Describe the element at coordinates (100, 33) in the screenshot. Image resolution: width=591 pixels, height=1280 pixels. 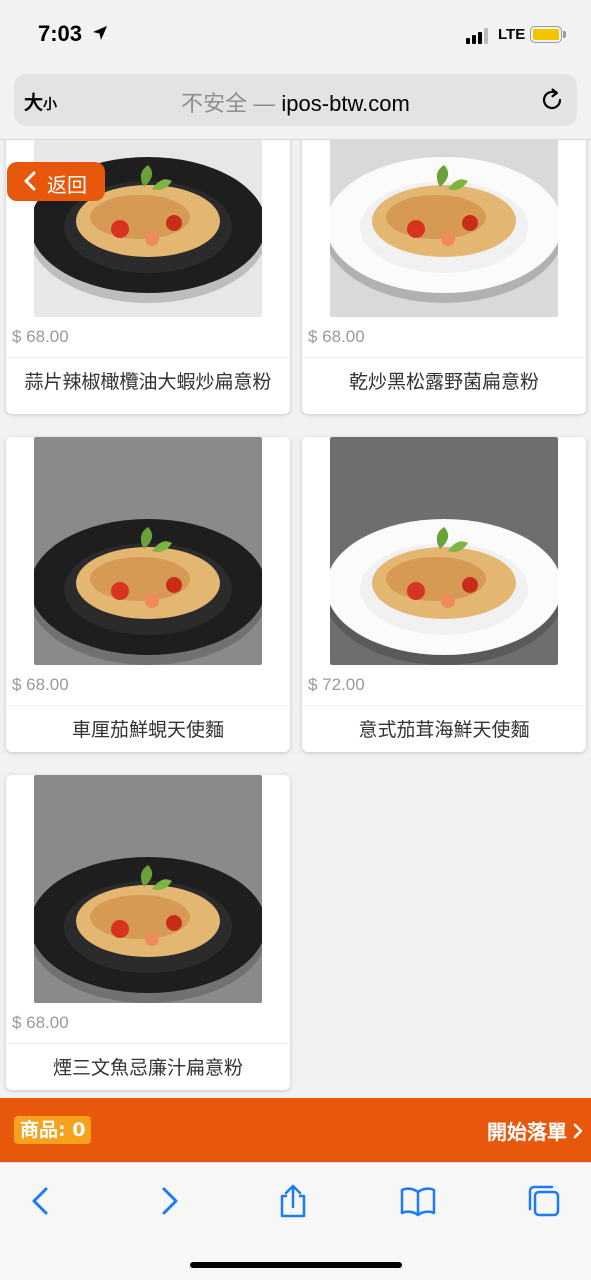
I see `location-arrow-icon` at that location.